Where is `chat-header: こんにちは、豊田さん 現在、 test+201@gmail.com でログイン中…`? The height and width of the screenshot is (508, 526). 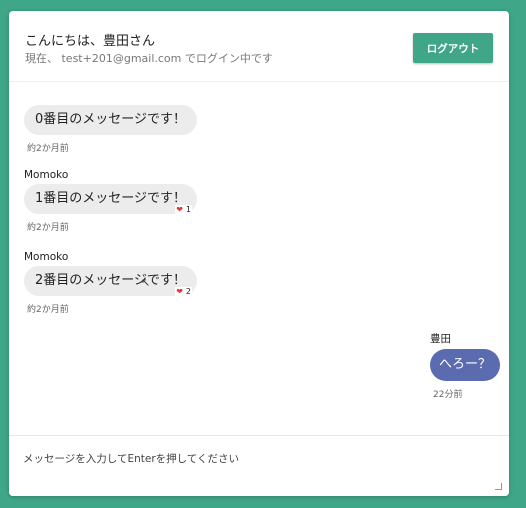
chat-header: こんにちは、豊田さん 現在、 test+201@gmail.com でログイン中… is located at coordinates (259, 46).